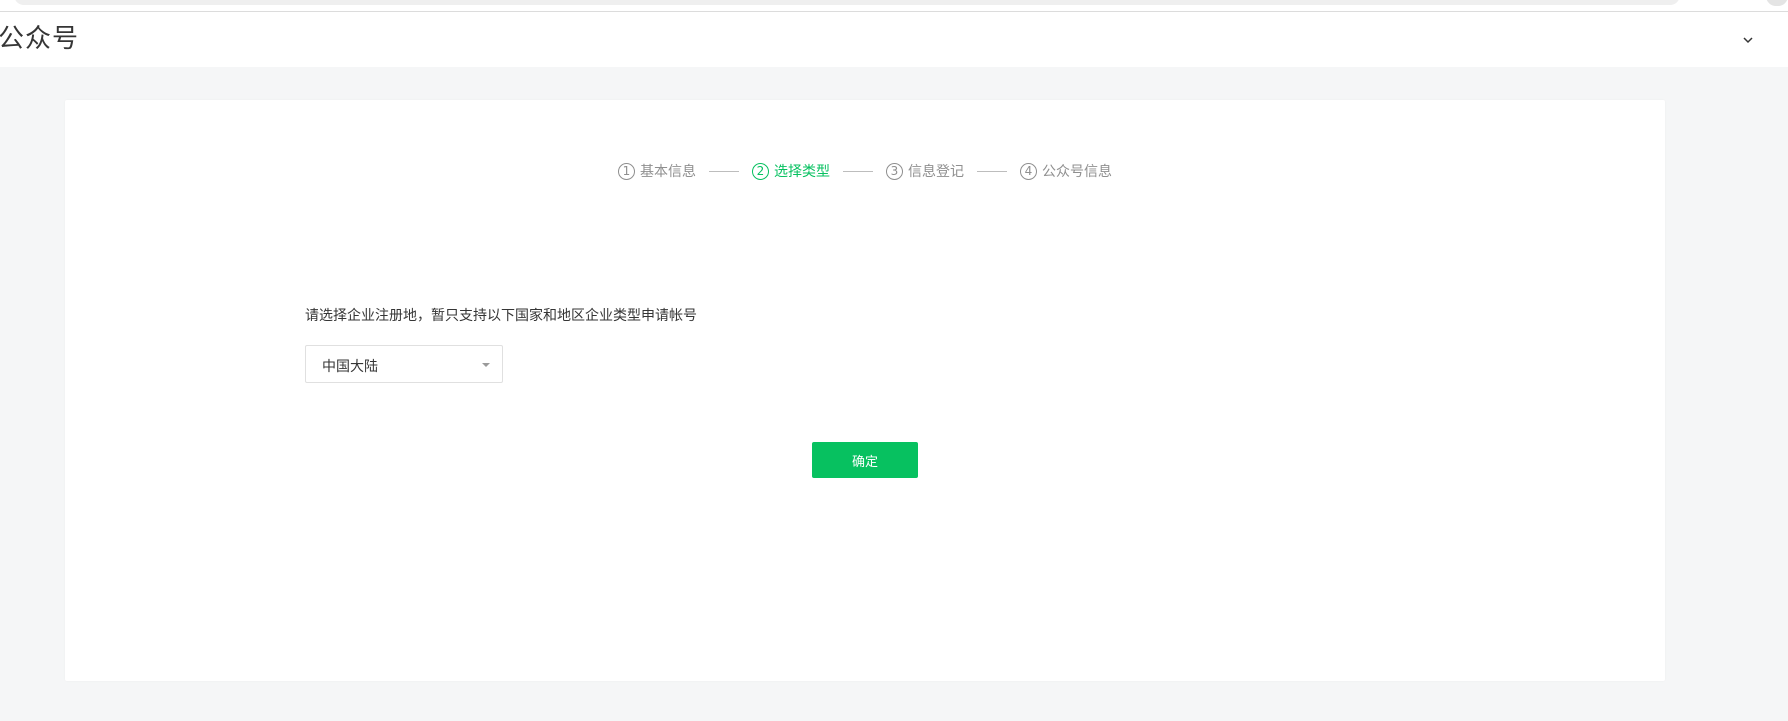  What do you see at coordinates (486, 365) in the screenshot?
I see `caret-down-icon` at bounding box center [486, 365].